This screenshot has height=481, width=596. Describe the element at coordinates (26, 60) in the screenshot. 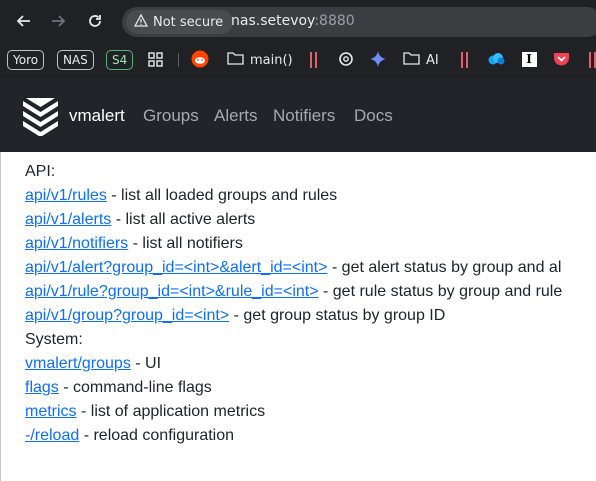

I see `bookmark-yoro: Yoro` at that location.